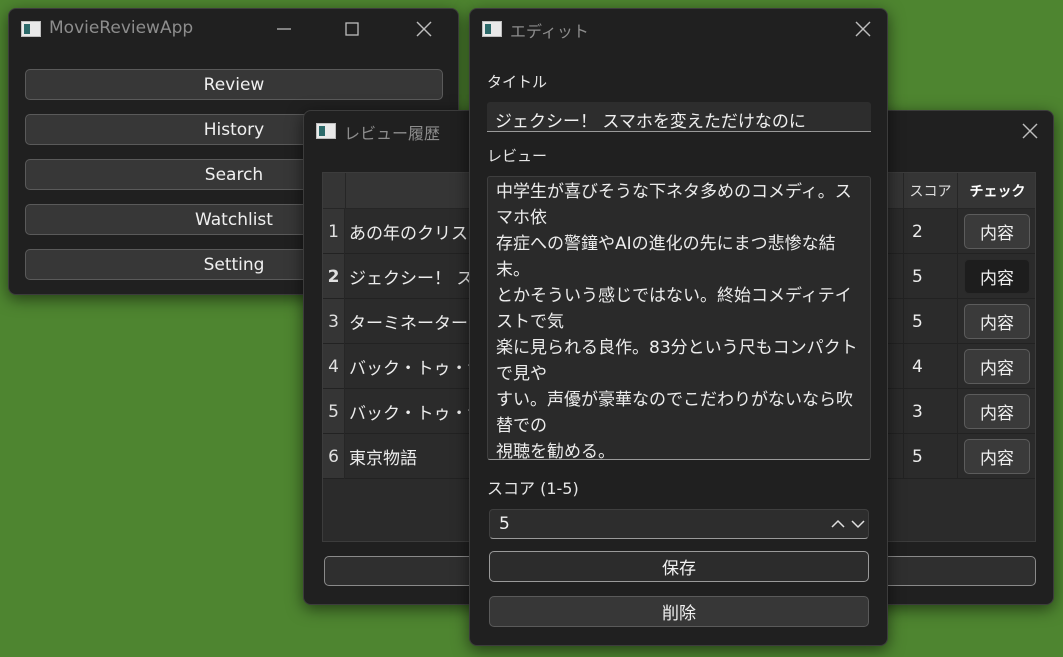 This screenshot has width=1063, height=657. I want to click on title-label: タイトル, so click(517, 82).